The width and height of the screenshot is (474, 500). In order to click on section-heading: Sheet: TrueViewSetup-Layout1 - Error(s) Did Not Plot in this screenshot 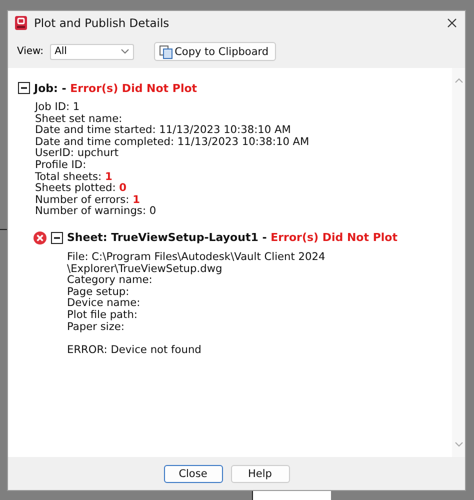, I will do `click(232, 237)`.